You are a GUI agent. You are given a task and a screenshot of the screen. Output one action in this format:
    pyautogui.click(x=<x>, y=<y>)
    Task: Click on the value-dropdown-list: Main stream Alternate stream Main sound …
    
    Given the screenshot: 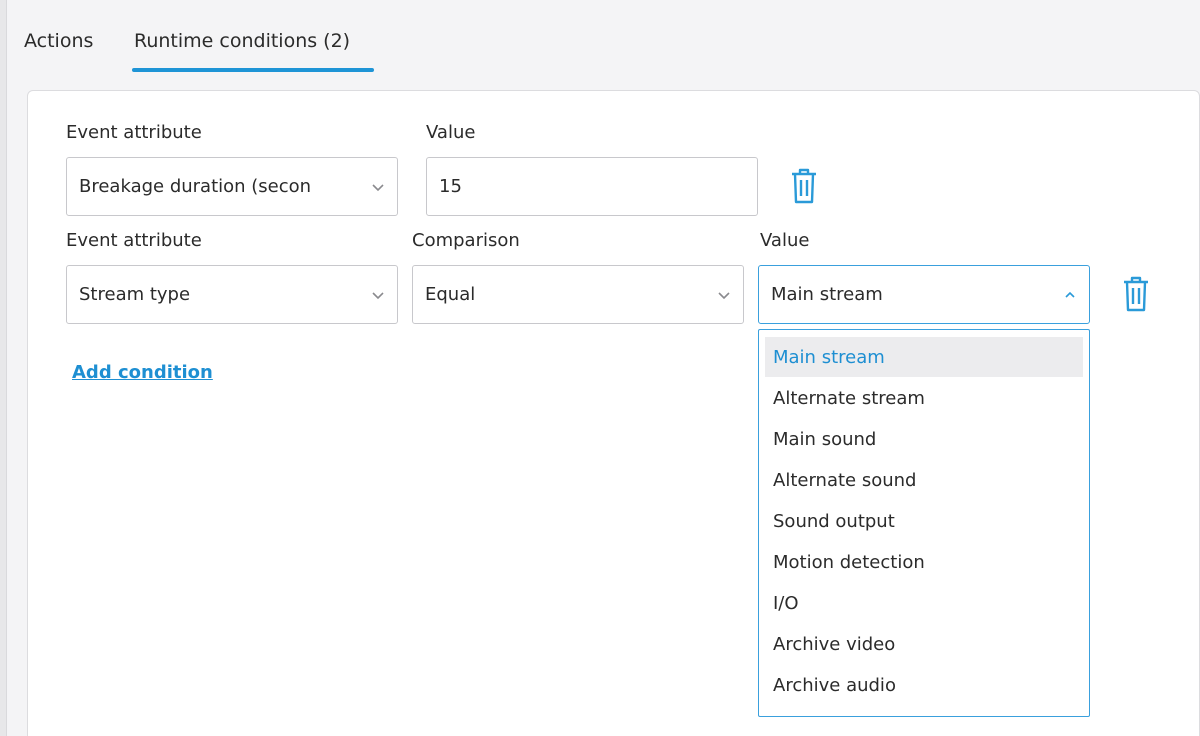 What is the action you would take?
    pyautogui.click(x=924, y=523)
    